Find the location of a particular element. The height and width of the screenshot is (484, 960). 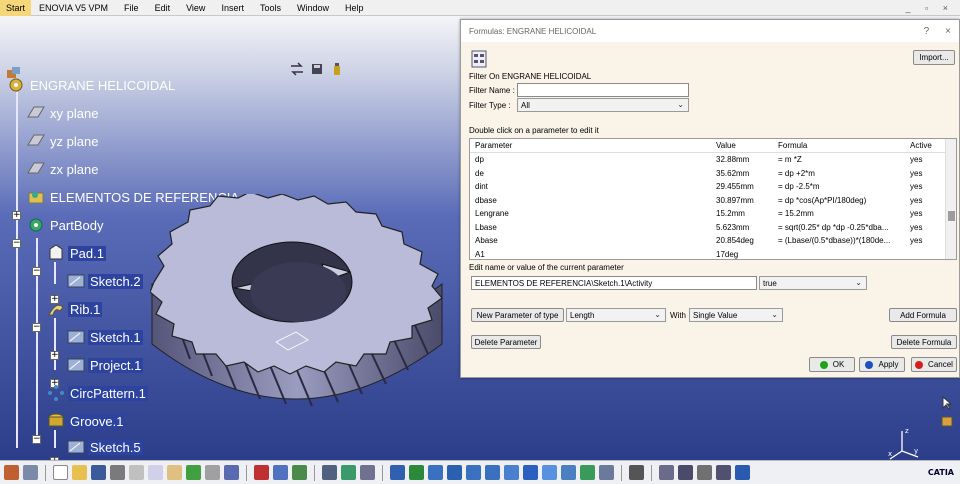

cancel-button: Cancel is located at coordinates (934, 364).